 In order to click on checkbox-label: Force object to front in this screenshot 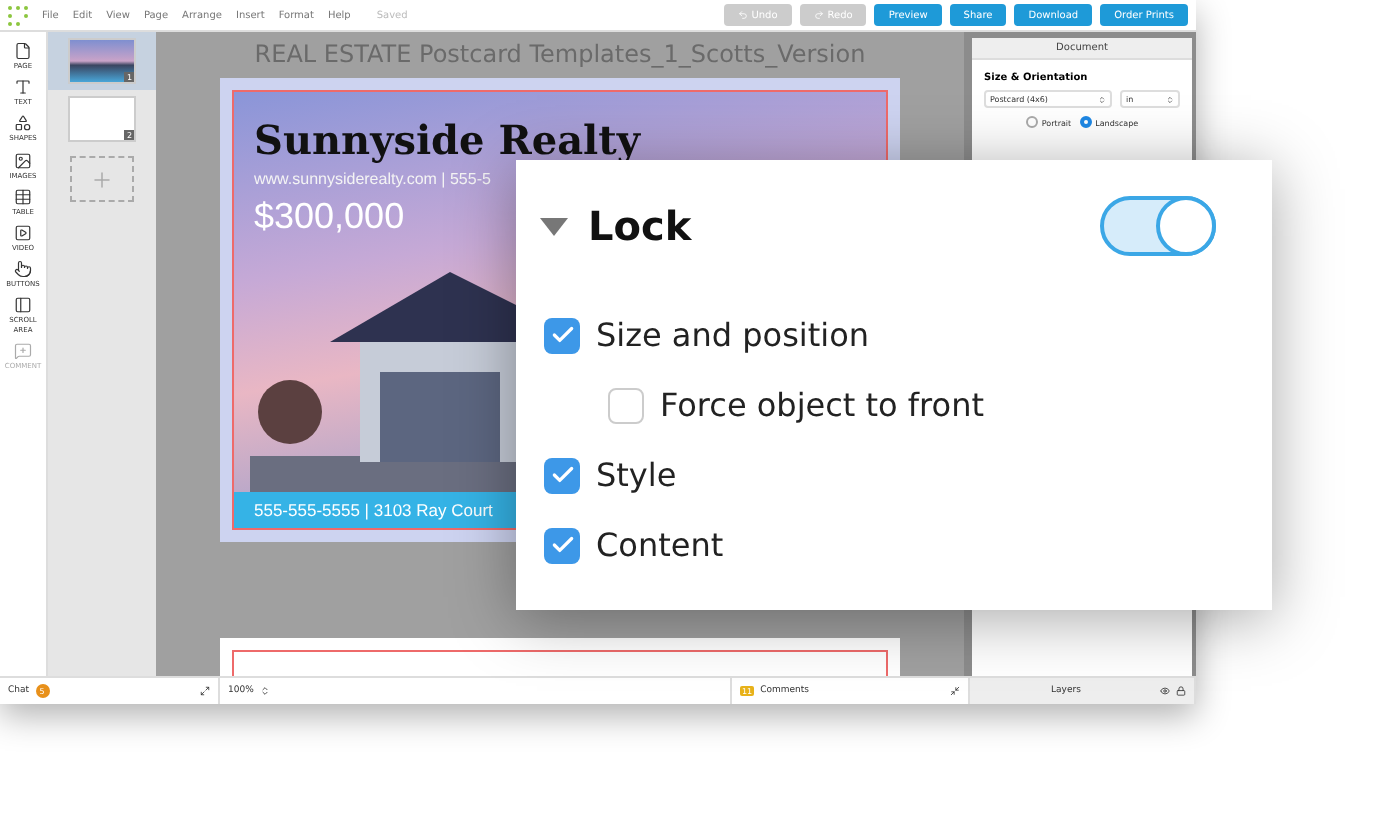, I will do `click(822, 405)`.